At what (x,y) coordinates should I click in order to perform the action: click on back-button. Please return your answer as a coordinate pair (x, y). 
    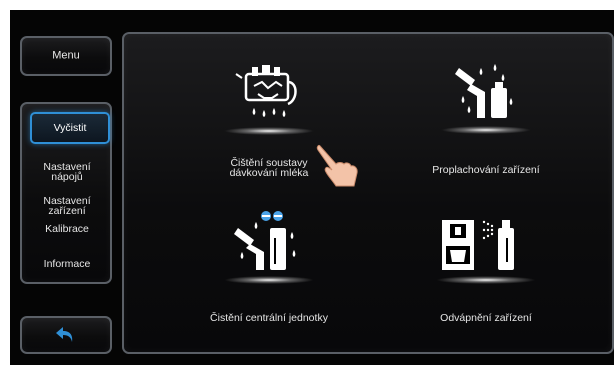
    Looking at the image, I should click on (66, 335).